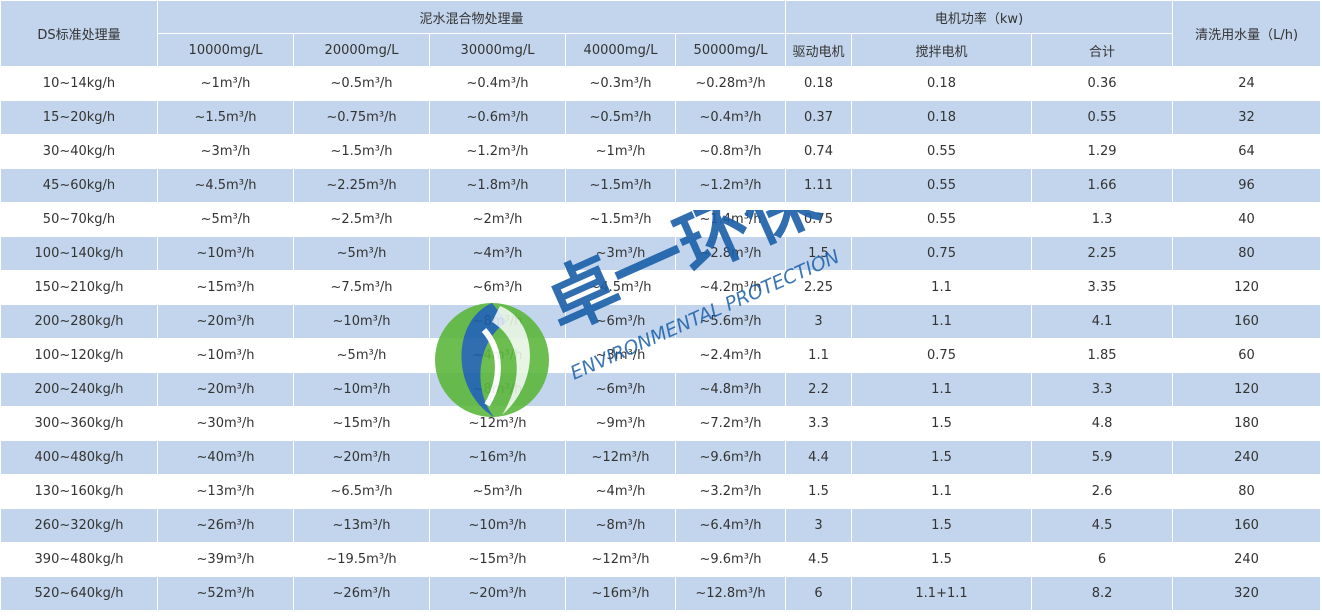 This screenshot has width=1322, height=616. I want to click on total-power-cell: 1.85, so click(1102, 355).